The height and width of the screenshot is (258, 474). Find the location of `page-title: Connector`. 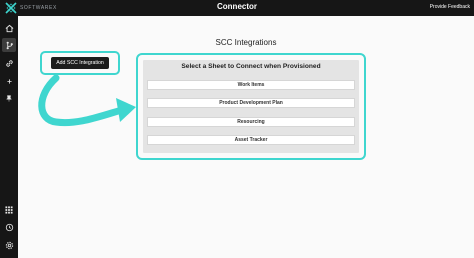

page-title: Connector is located at coordinates (237, 6).